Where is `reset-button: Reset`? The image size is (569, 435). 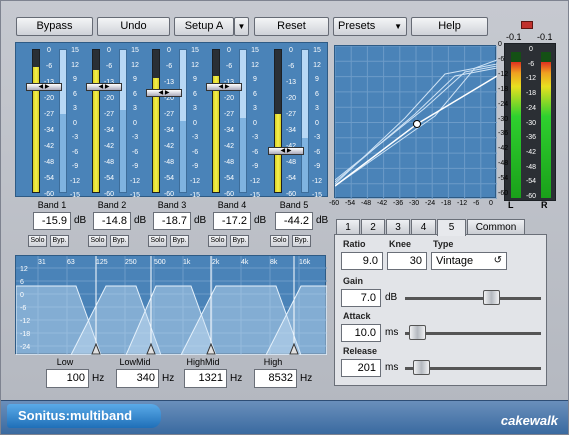 reset-button: Reset is located at coordinates (291, 26).